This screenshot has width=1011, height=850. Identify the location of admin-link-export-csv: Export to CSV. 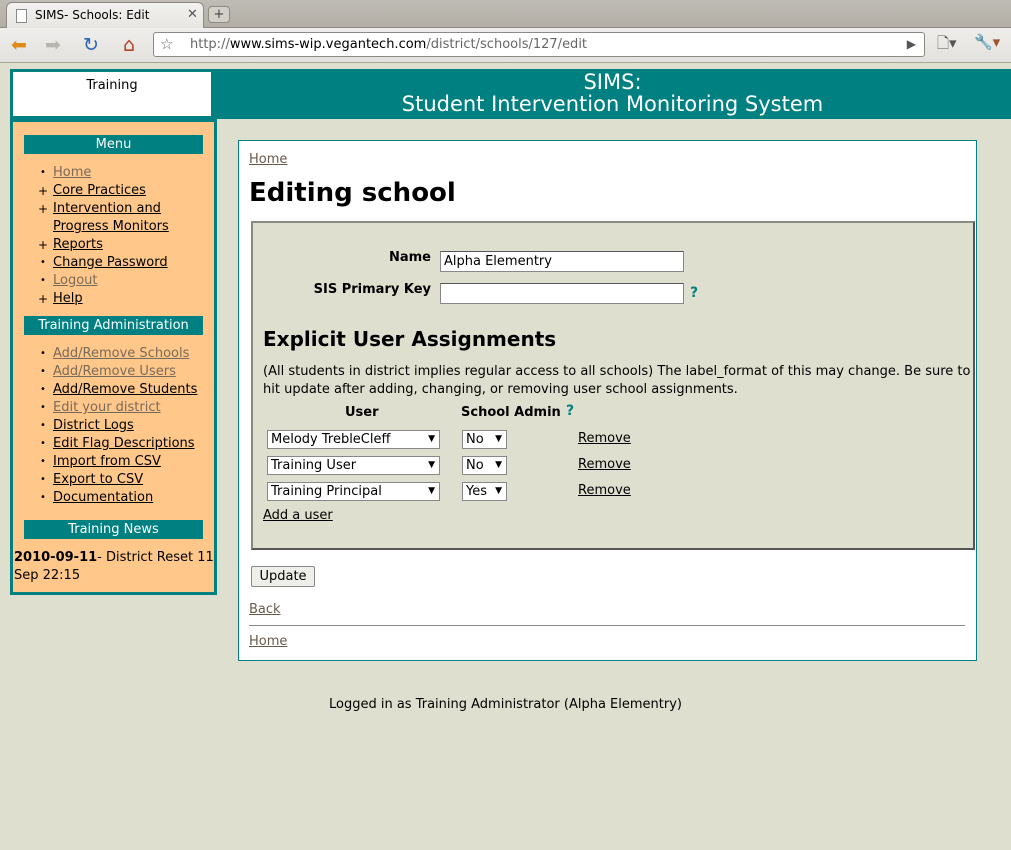
(98, 479).